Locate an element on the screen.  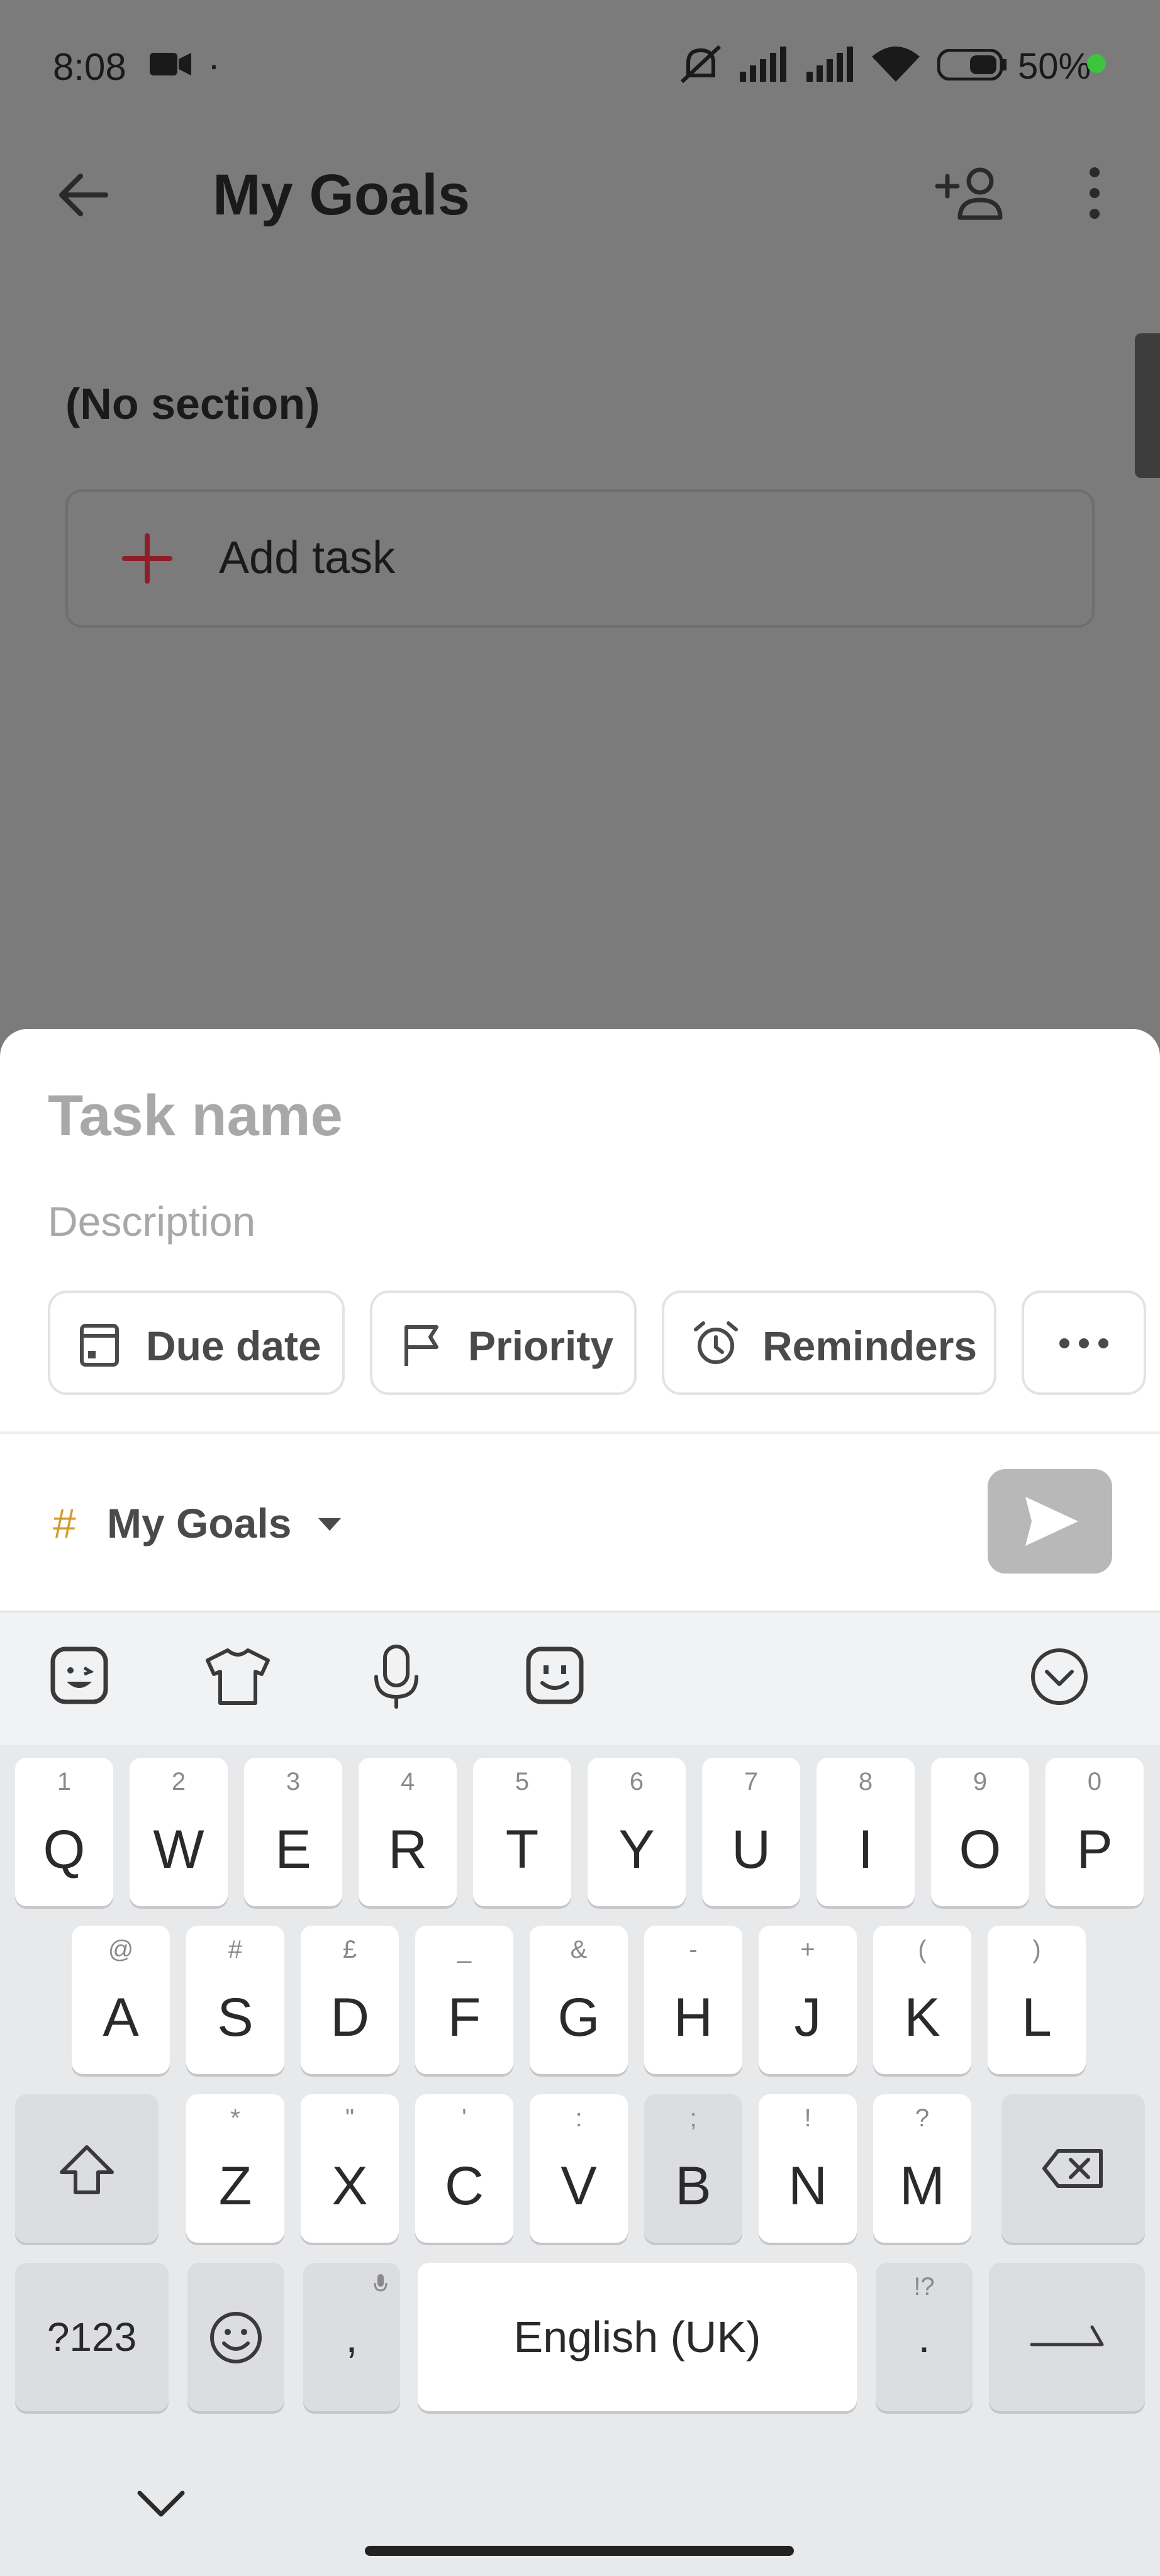
scrollbar-thumb is located at coordinates (1147, 405).